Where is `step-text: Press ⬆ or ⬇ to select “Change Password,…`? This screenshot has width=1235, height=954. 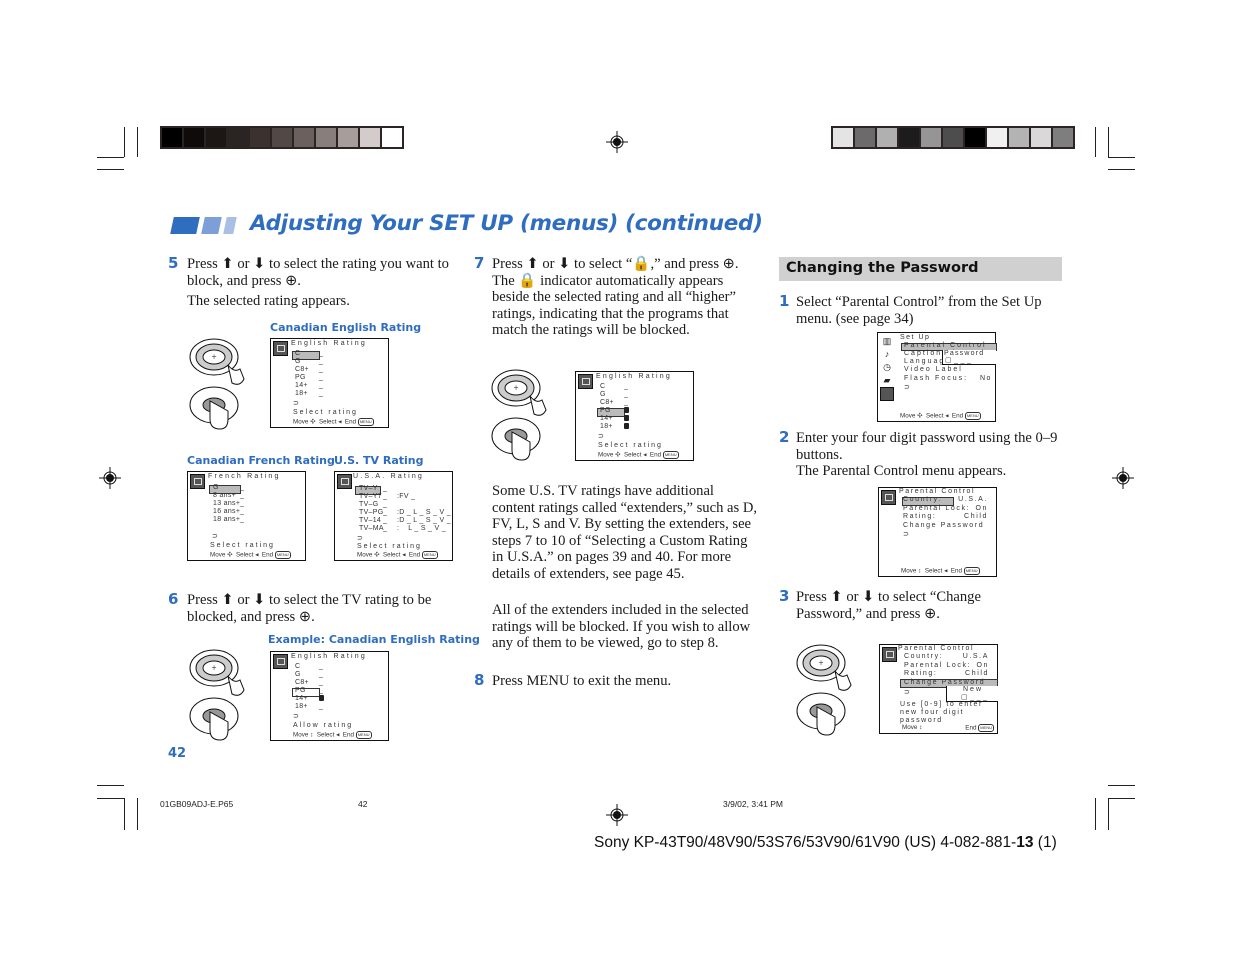
step-text: Press ⬆ or ⬇ to select “Change Password,… is located at coordinates (888, 605).